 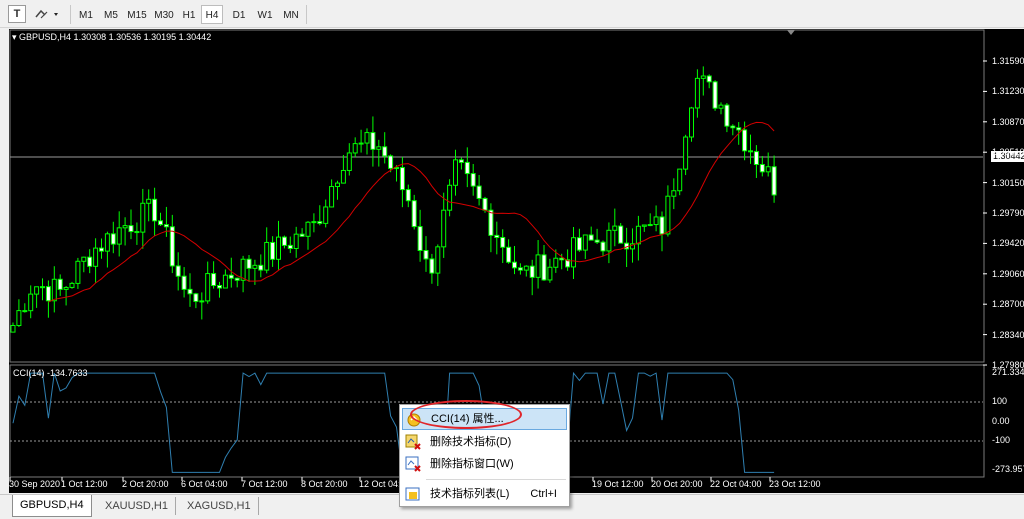 What do you see at coordinates (484, 442) in the screenshot?
I see `menu-item-delete-indicator: 删除技术指标(D)` at bounding box center [484, 442].